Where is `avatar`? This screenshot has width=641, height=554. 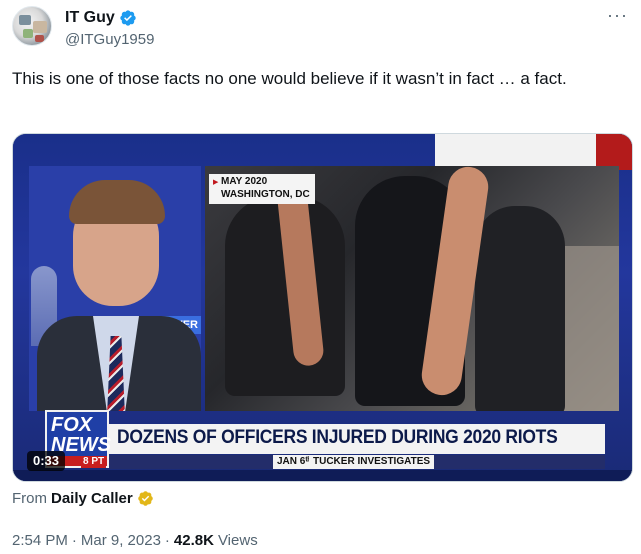
avatar is located at coordinates (32, 26).